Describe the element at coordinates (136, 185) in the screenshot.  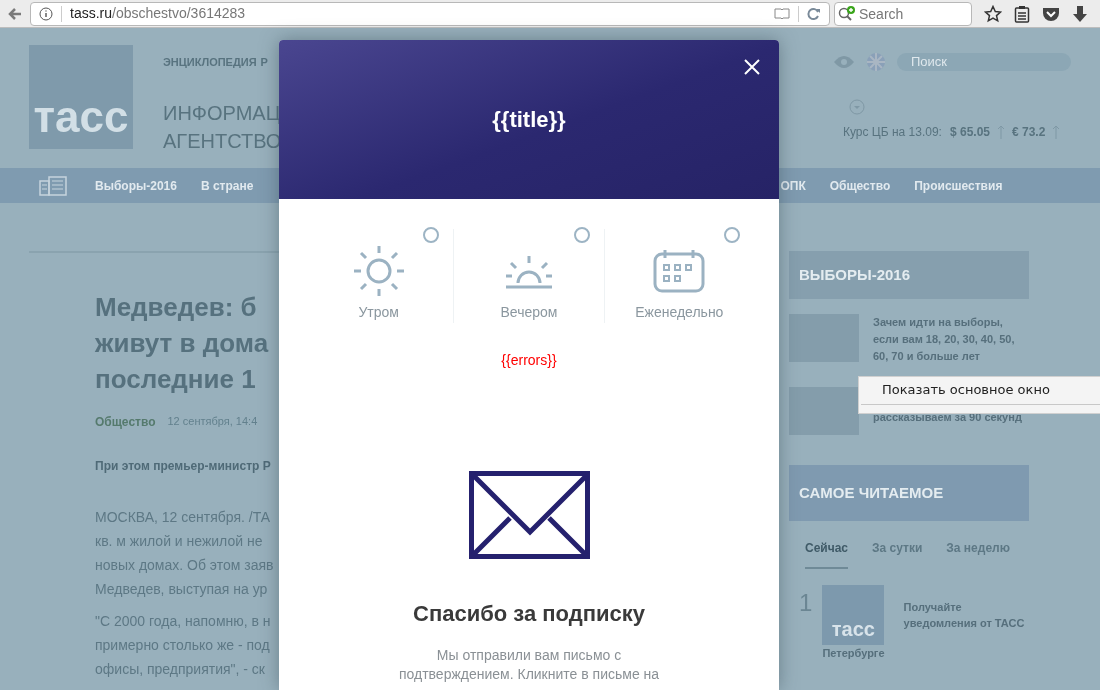
I see `nav-item: Выборы-2016` at that location.